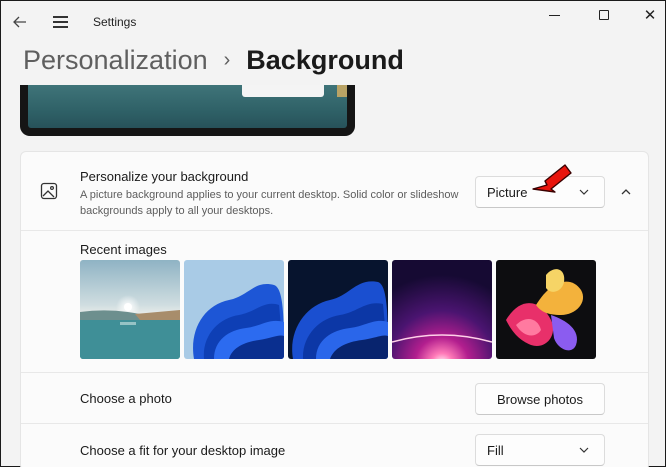 The height and width of the screenshot is (467, 666). I want to click on fit-value: Fill, so click(495, 450).